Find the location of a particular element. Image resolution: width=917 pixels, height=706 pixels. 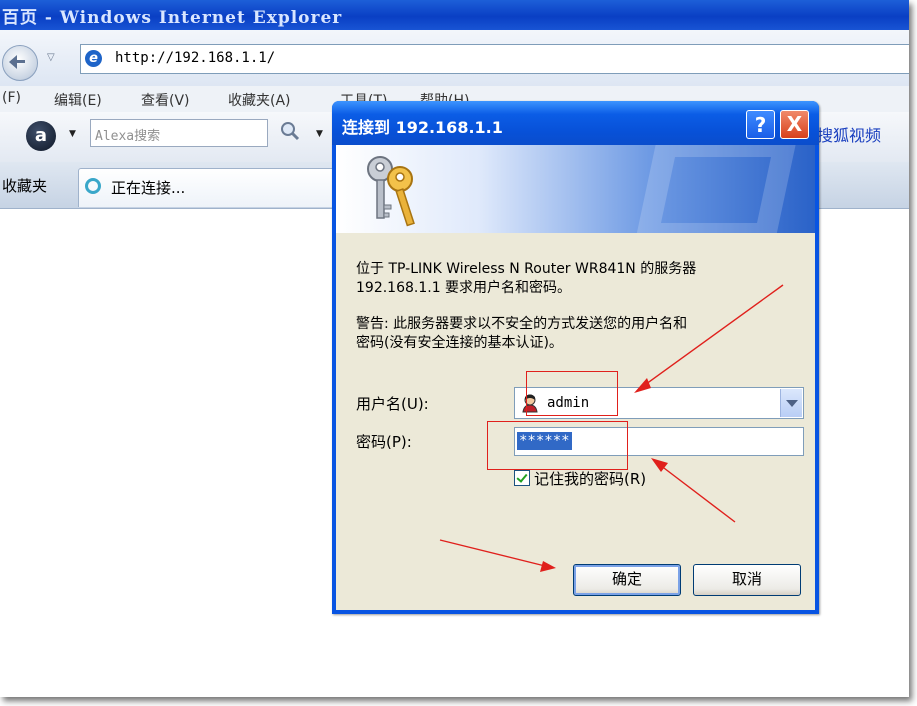

back-button is located at coordinates (20, 63).